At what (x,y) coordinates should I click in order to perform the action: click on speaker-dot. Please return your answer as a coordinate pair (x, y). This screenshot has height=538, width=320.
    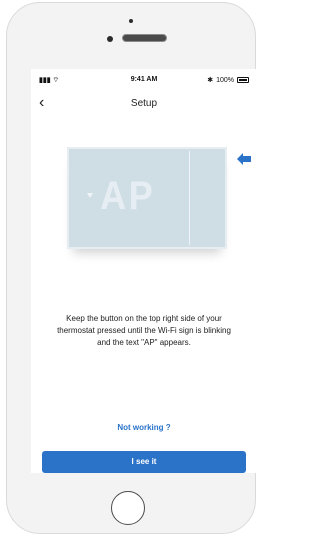
    Looking at the image, I should click on (131, 21).